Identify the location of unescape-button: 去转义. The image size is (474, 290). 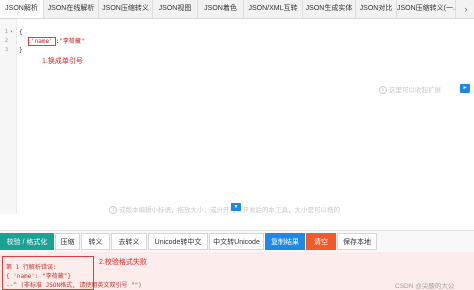
(129, 241).